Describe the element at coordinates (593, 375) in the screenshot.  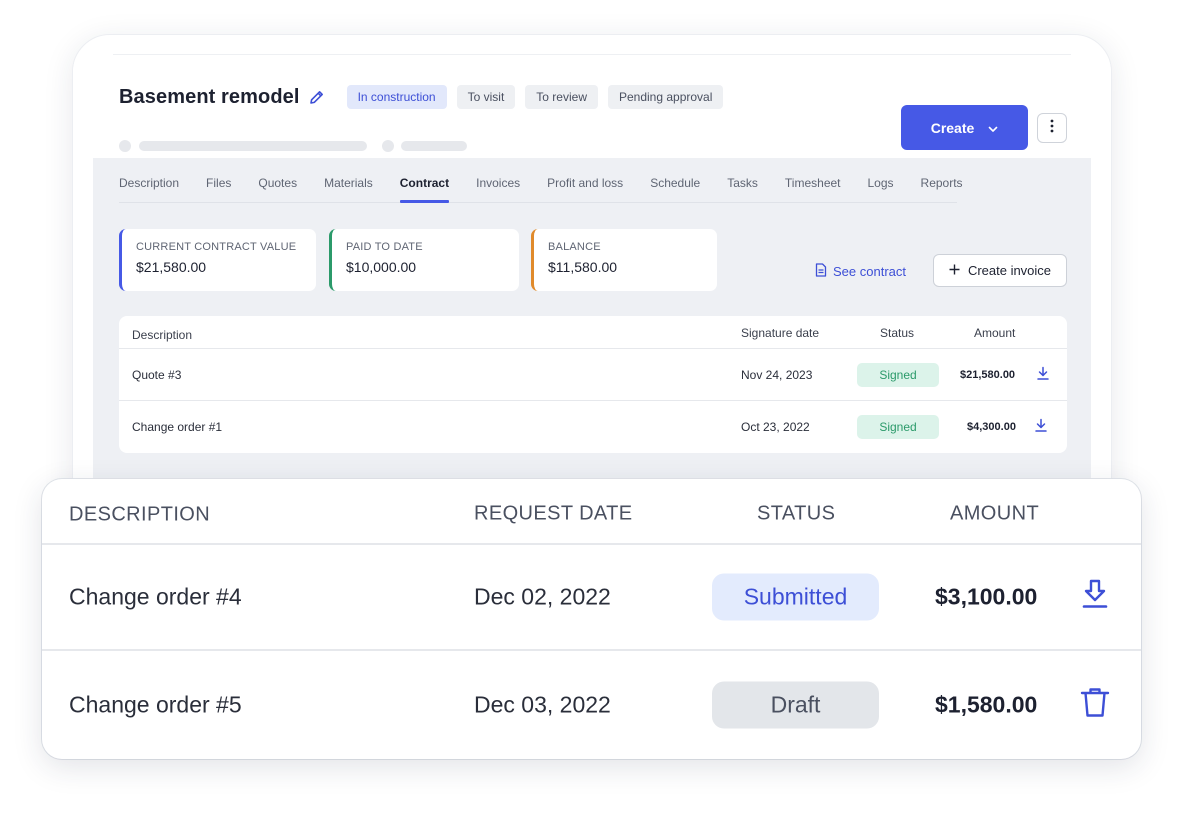
I see `table-row: Quote #3 Nov 24, 2023 Signed $21,580.00` at that location.